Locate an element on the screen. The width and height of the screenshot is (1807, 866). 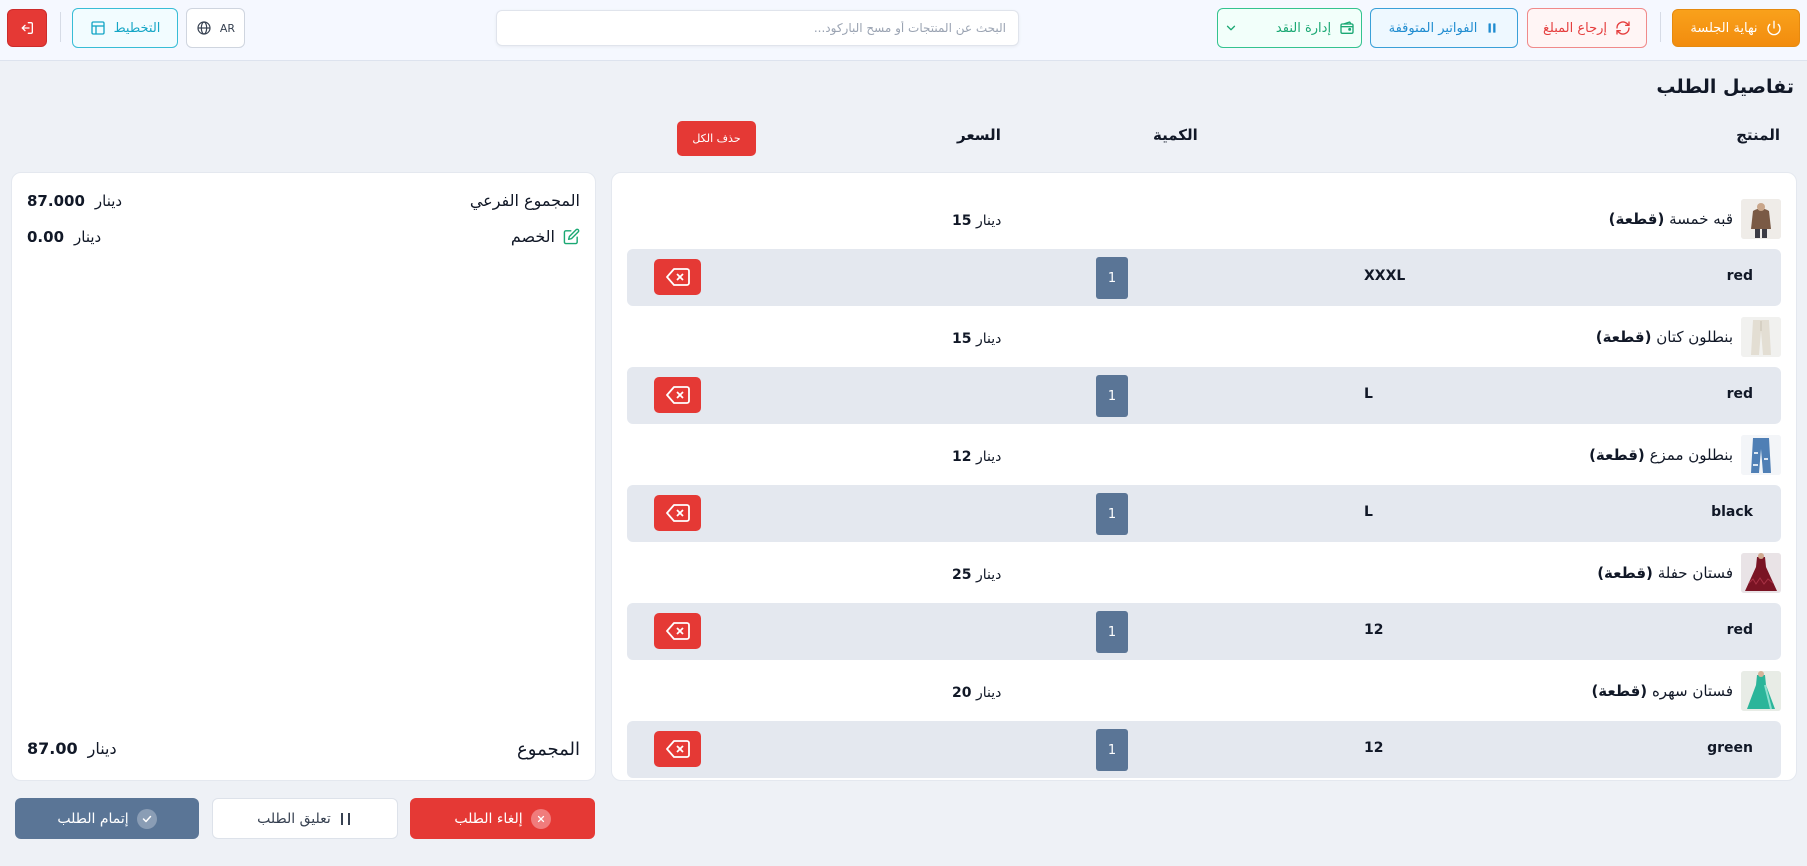
order-item-header: قبه خمسة (قطعة) 15 دينار is located at coordinates (1204, 215).